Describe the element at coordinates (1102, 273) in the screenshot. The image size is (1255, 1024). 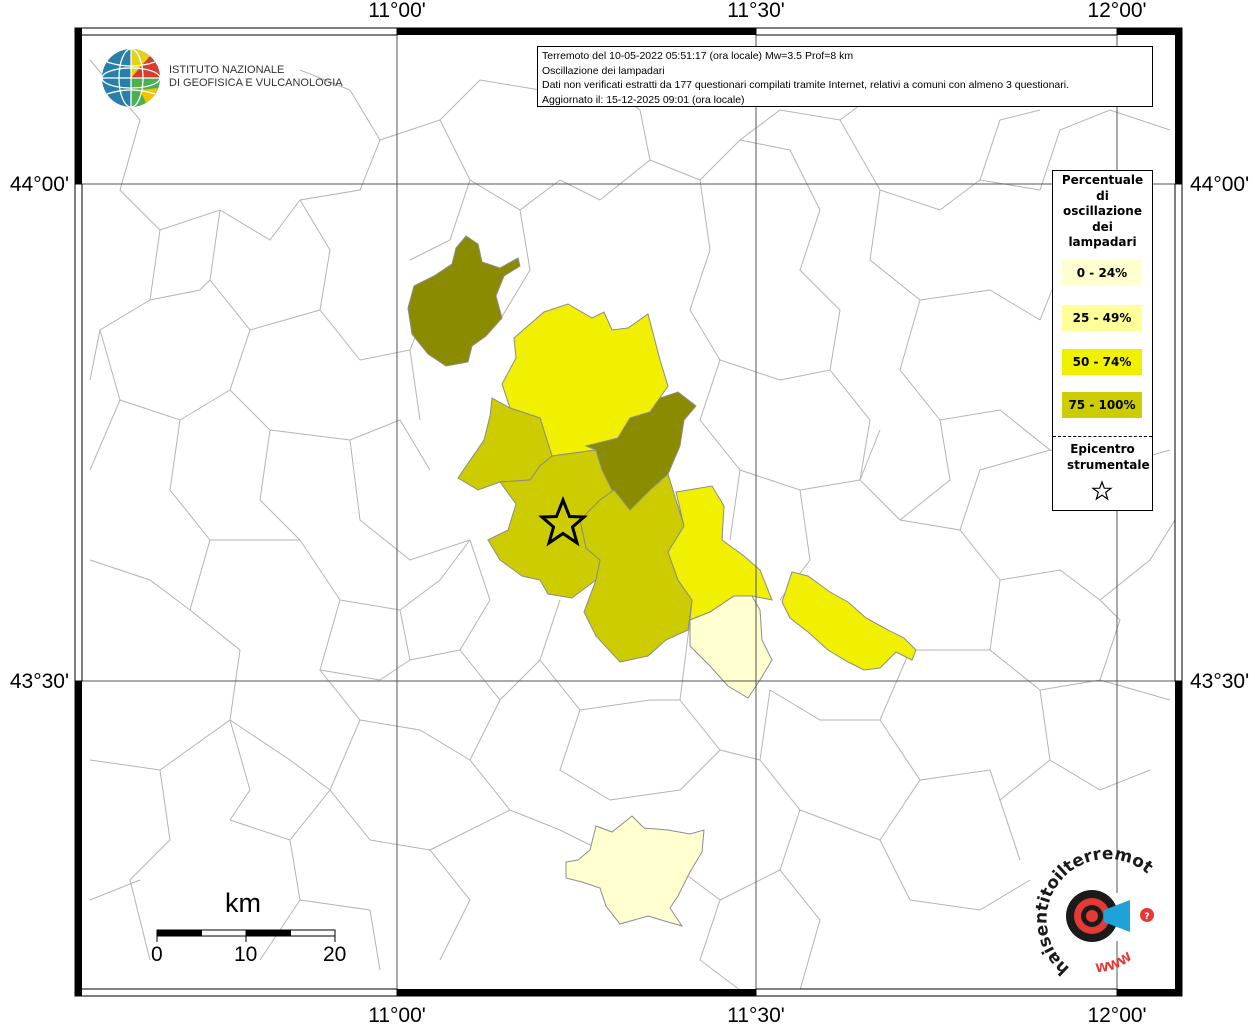
I see `legend-item-0-24: 0 - 24%` at that location.